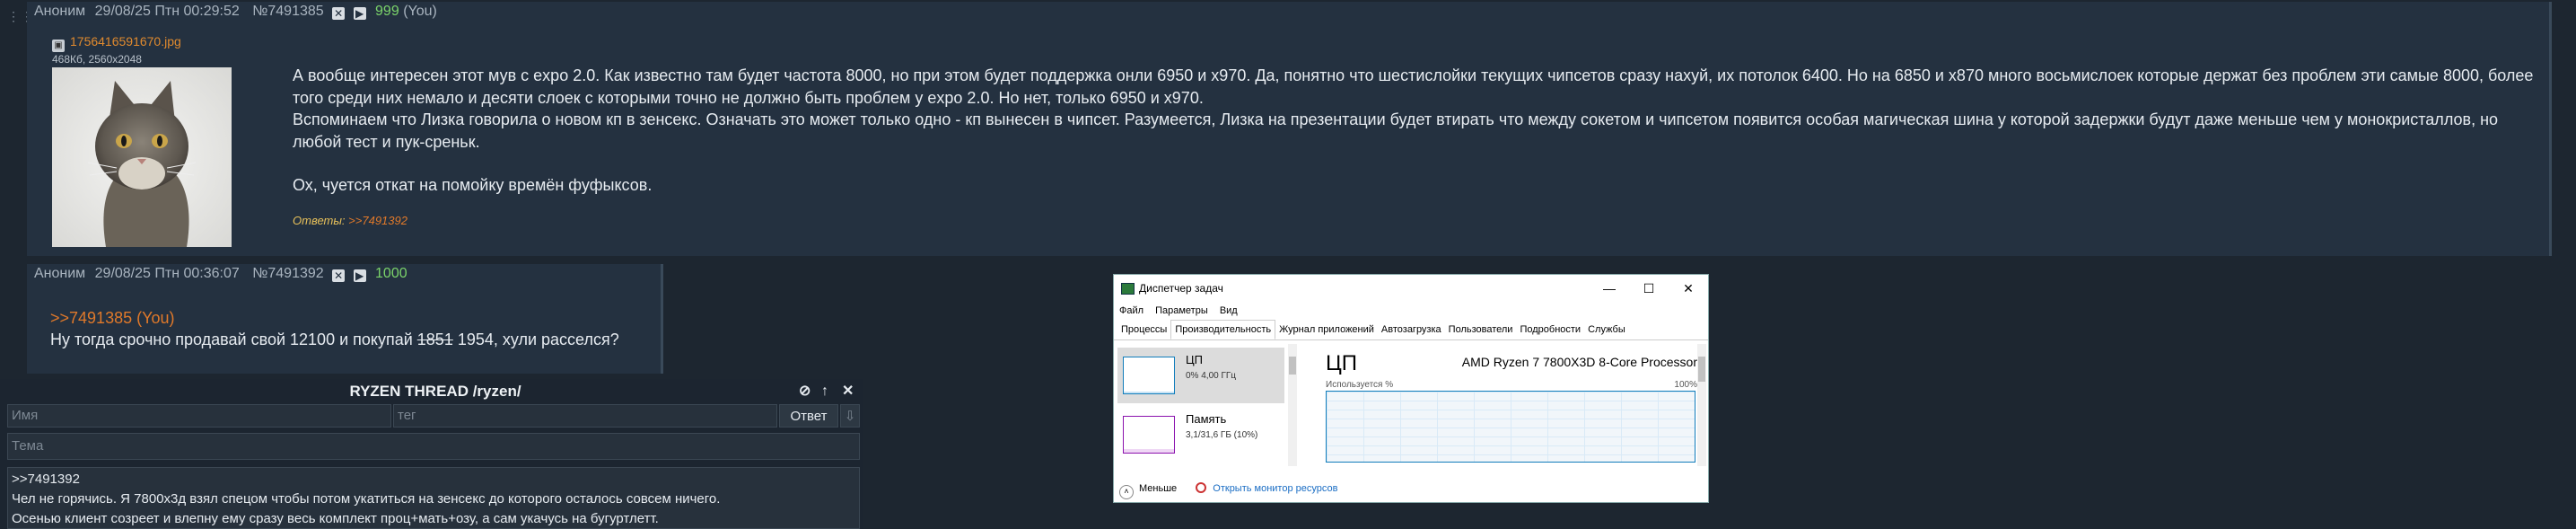 The image size is (2576, 529). What do you see at coordinates (808, 416) in the screenshot?
I see `reply-button: Ответ` at bounding box center [808, 416].